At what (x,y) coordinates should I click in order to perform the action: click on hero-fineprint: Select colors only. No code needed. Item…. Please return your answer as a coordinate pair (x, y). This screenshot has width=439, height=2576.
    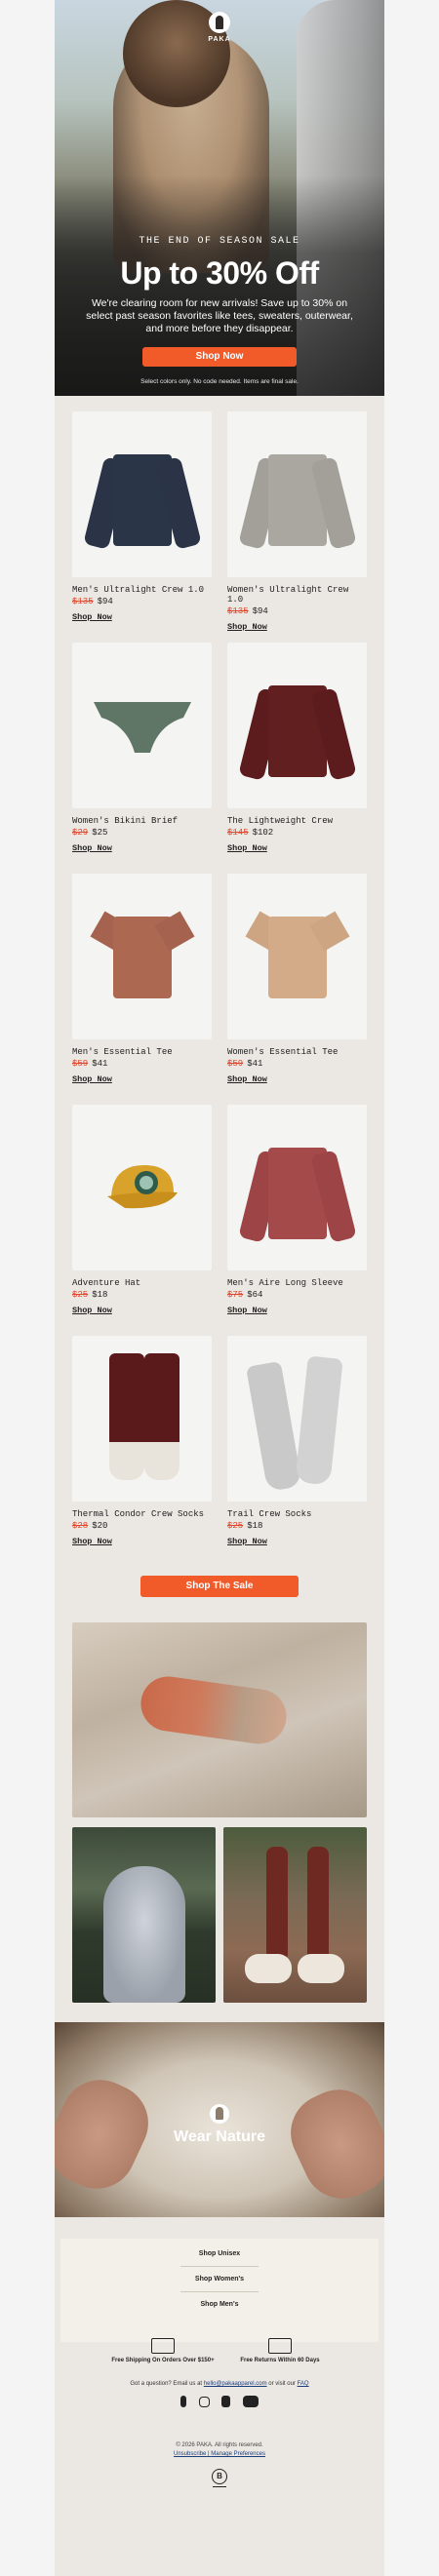
    Looking at the image, I should click on (220, 381).